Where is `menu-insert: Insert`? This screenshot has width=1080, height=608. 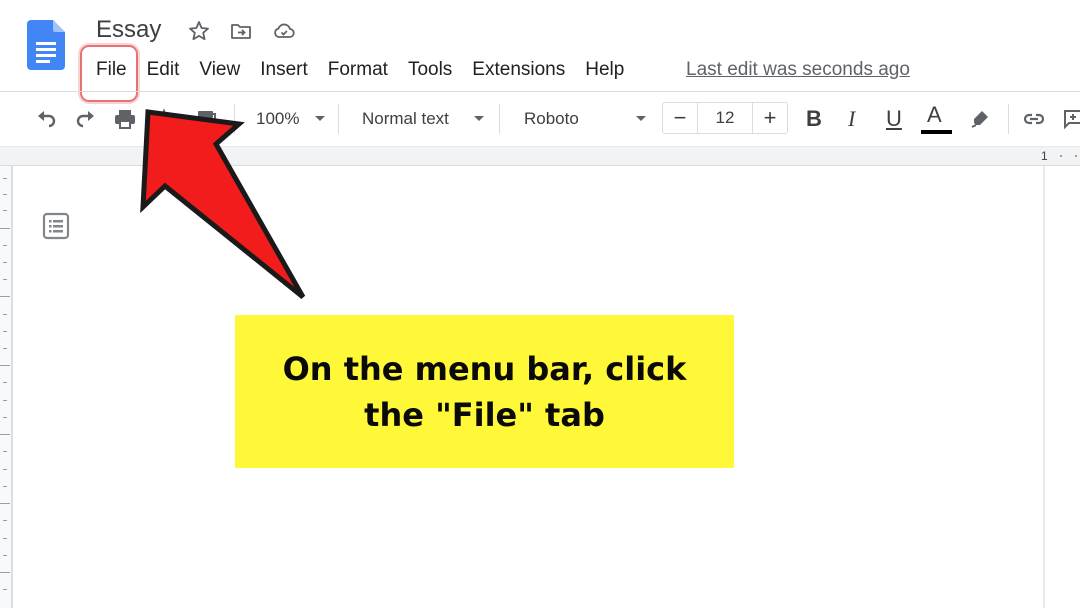
menu-insert: Insert is located at coordinates (284, 70).